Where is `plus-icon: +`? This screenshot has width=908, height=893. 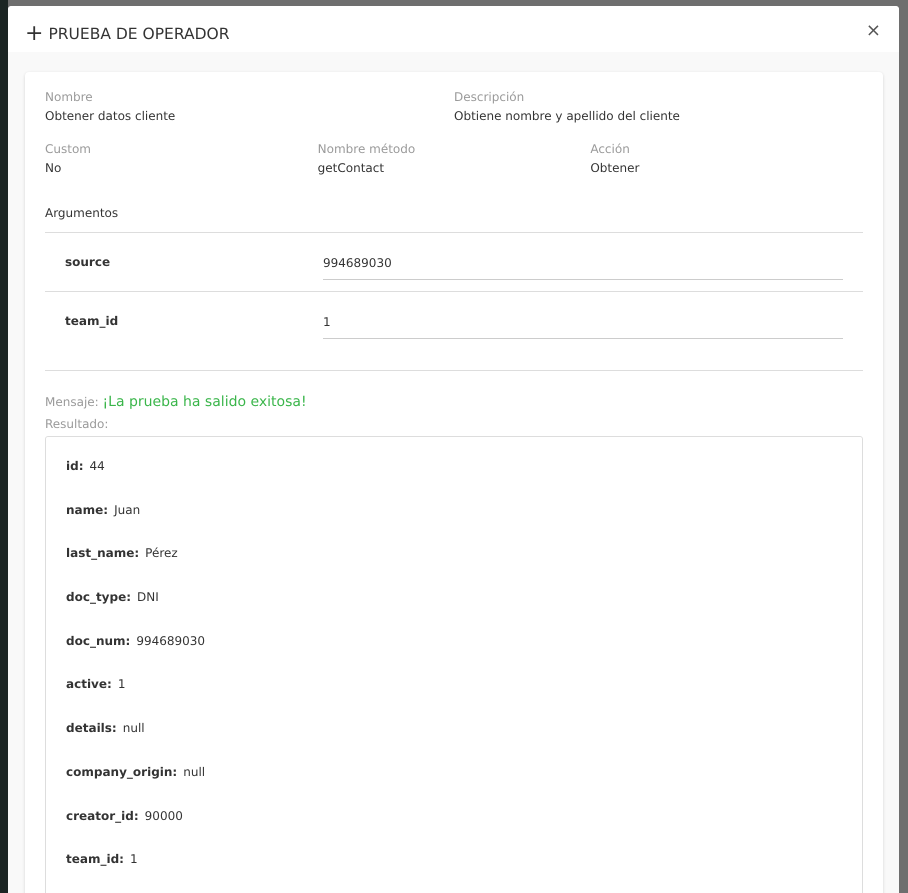 plus-icon: + is located at coordinates (34, 34).